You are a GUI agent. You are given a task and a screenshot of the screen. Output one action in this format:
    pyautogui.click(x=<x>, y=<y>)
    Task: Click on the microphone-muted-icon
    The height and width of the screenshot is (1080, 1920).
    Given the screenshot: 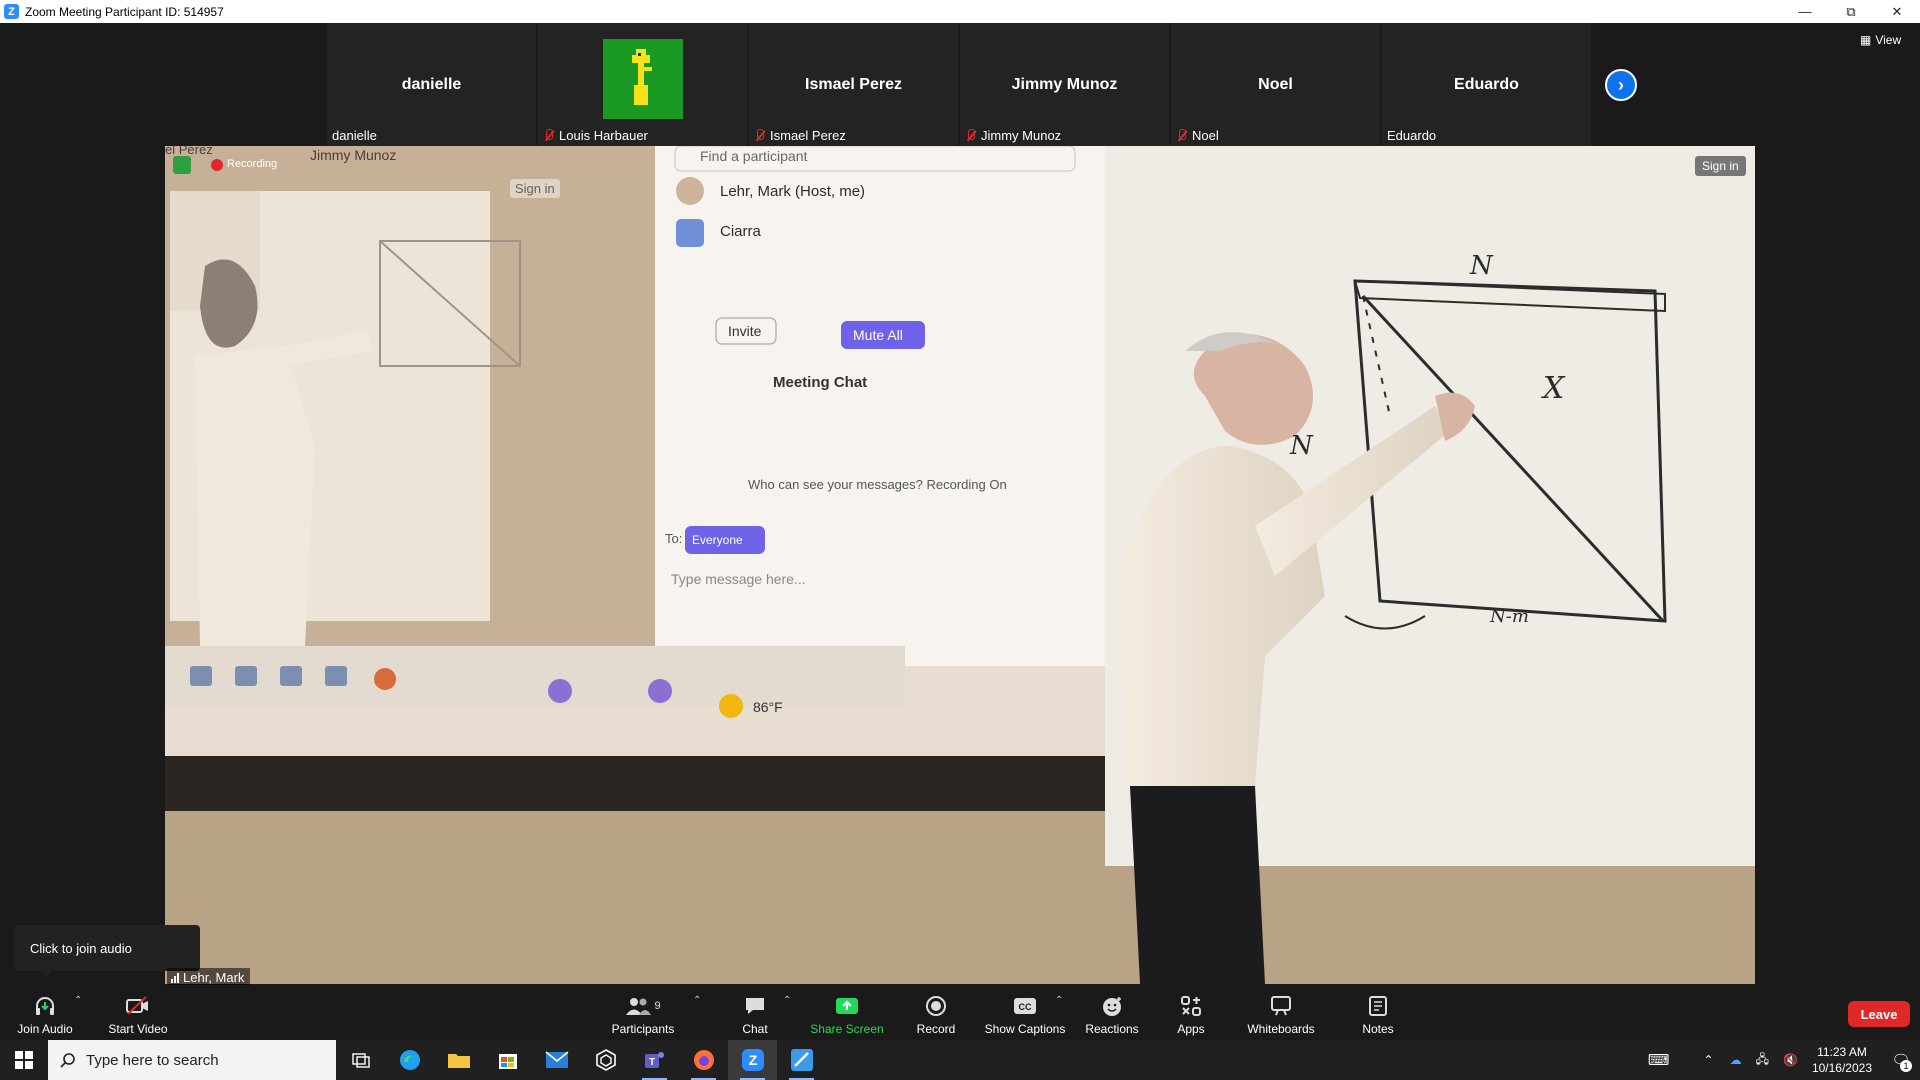 What is the action you would take?
    pyautogui.click(x=549, y=135)
    